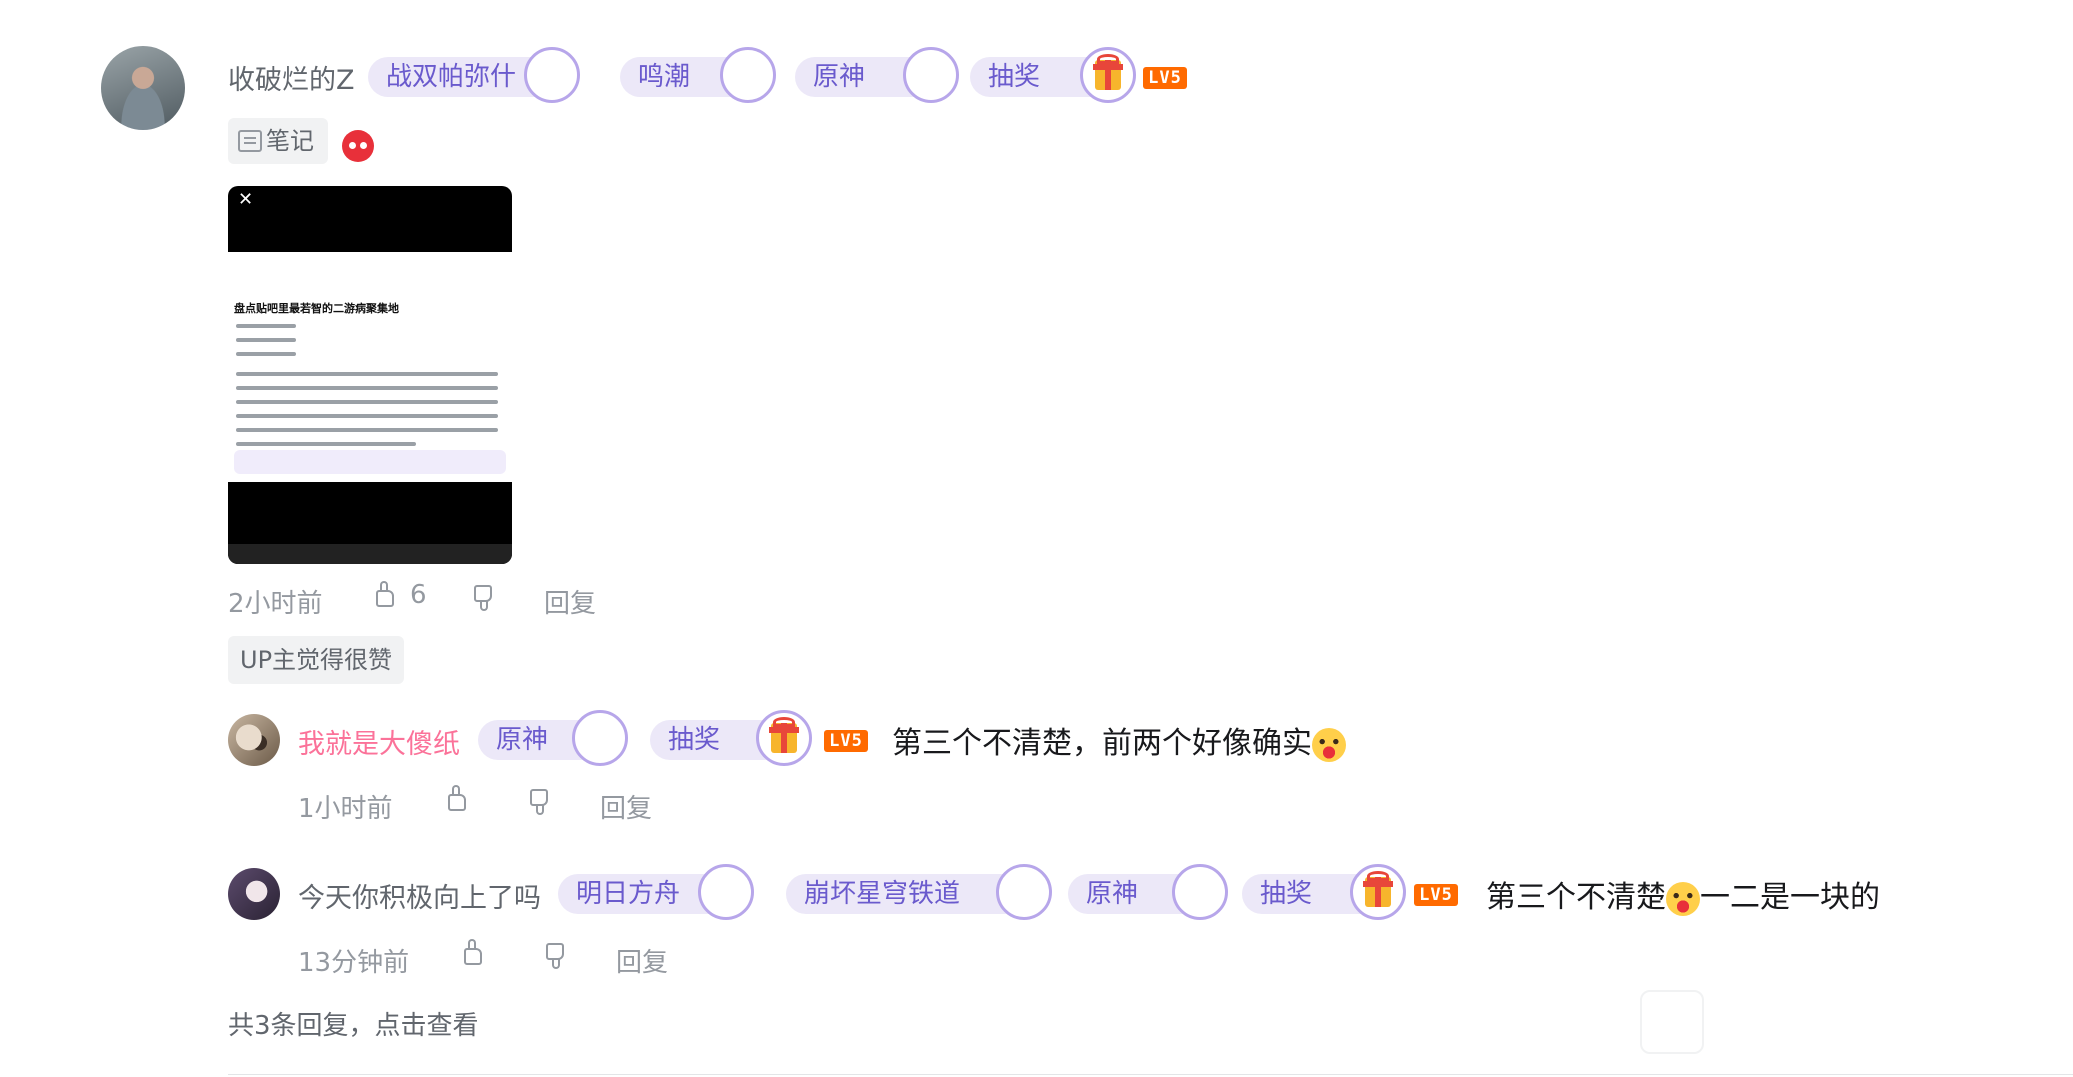  I want to click on like-count: 6, so click(418, 595).